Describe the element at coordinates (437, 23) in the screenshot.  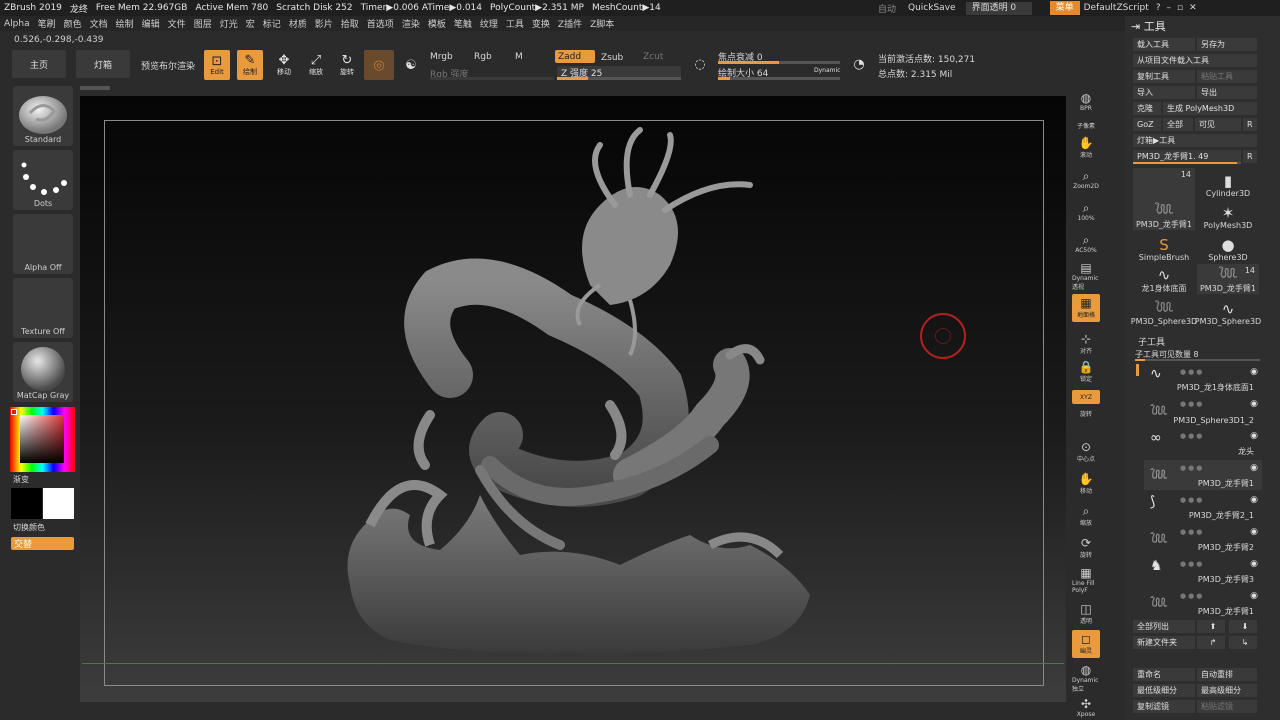
I see `menu-item: 模板` at that location.